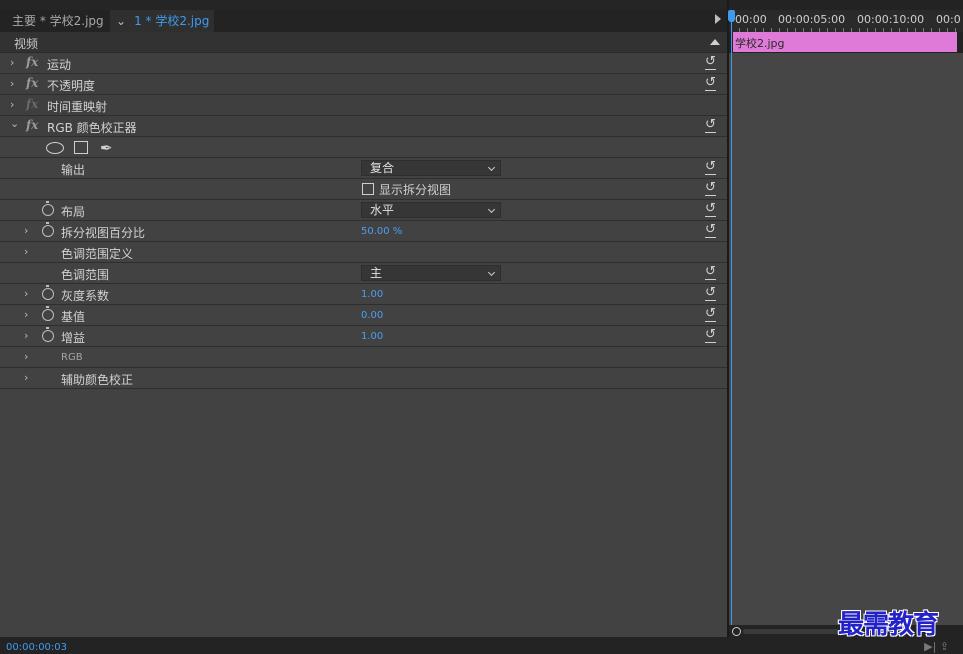 This screenshot has width=963, height=654. I want to click on scroll-track, so click(791, 631).